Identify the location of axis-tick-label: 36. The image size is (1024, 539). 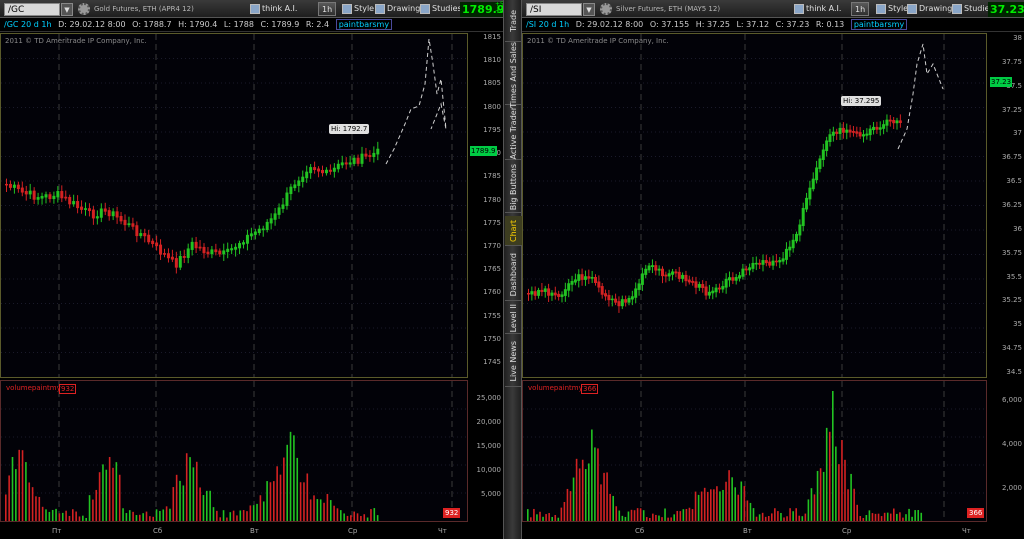
(1017, 228).